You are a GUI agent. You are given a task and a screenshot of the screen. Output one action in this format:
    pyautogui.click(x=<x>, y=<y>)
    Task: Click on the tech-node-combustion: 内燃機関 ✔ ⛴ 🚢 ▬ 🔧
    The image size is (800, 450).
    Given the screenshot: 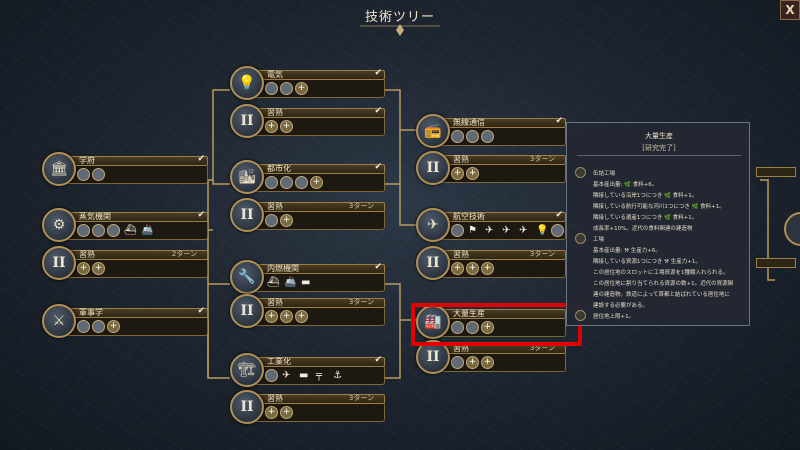 What is the action you would take?
    pyautogui.click(x=307, y=277)
    